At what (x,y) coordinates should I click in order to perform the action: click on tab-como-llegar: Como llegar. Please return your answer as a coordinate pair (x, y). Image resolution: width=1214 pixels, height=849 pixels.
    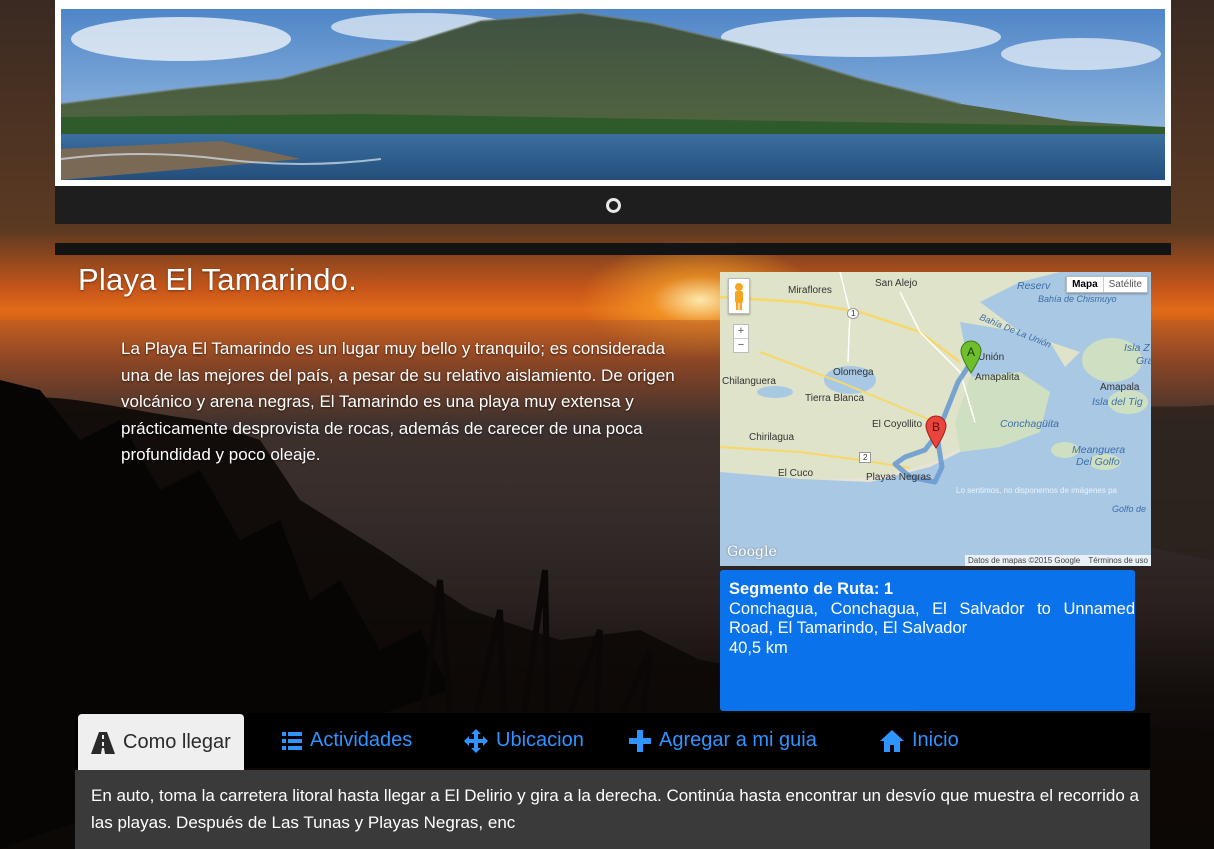
    Looking at the image, I should click on (161, 742).